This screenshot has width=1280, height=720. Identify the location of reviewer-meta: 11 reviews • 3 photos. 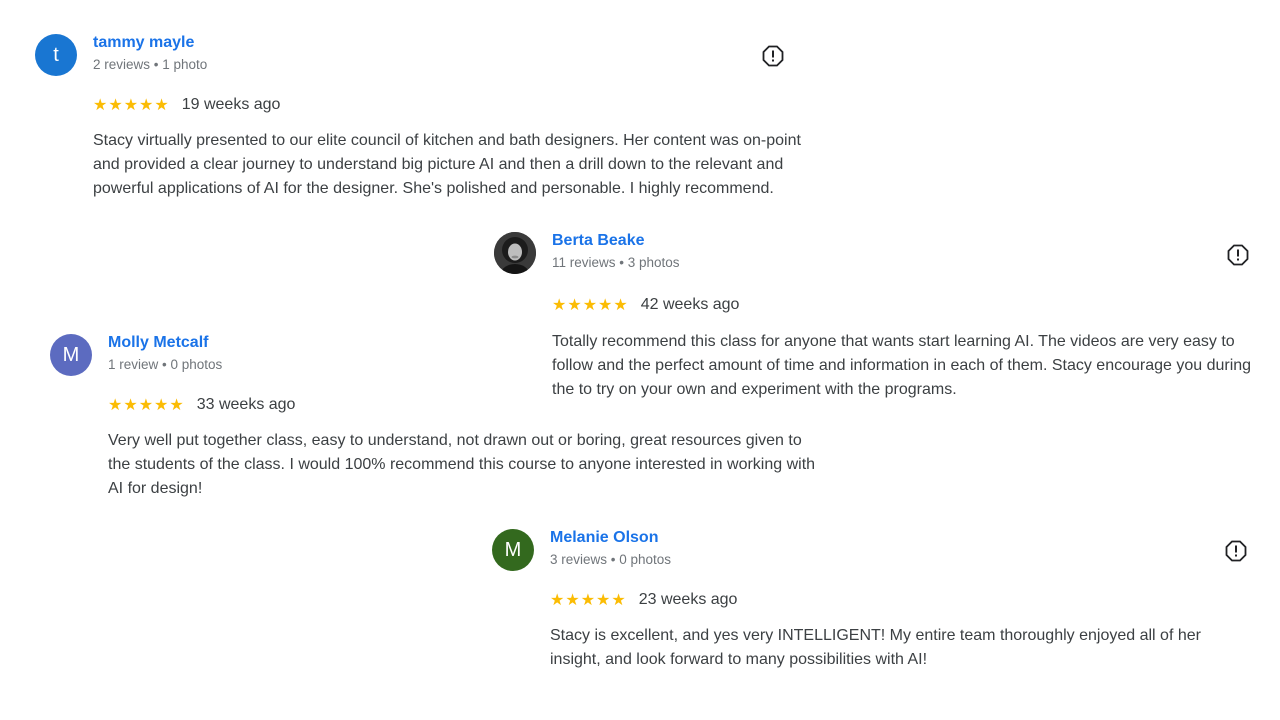
(616, 262).